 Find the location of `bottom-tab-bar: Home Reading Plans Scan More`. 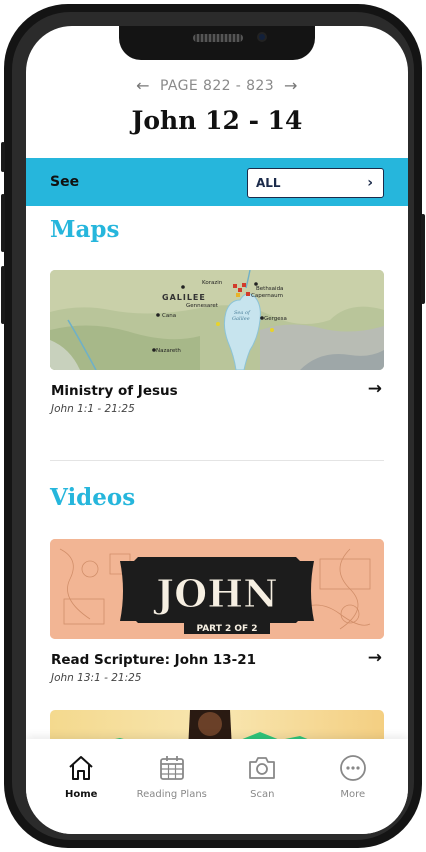

bottom-tab-bar: Home Reading Plans Scan More is located at coordinates (217, 786).